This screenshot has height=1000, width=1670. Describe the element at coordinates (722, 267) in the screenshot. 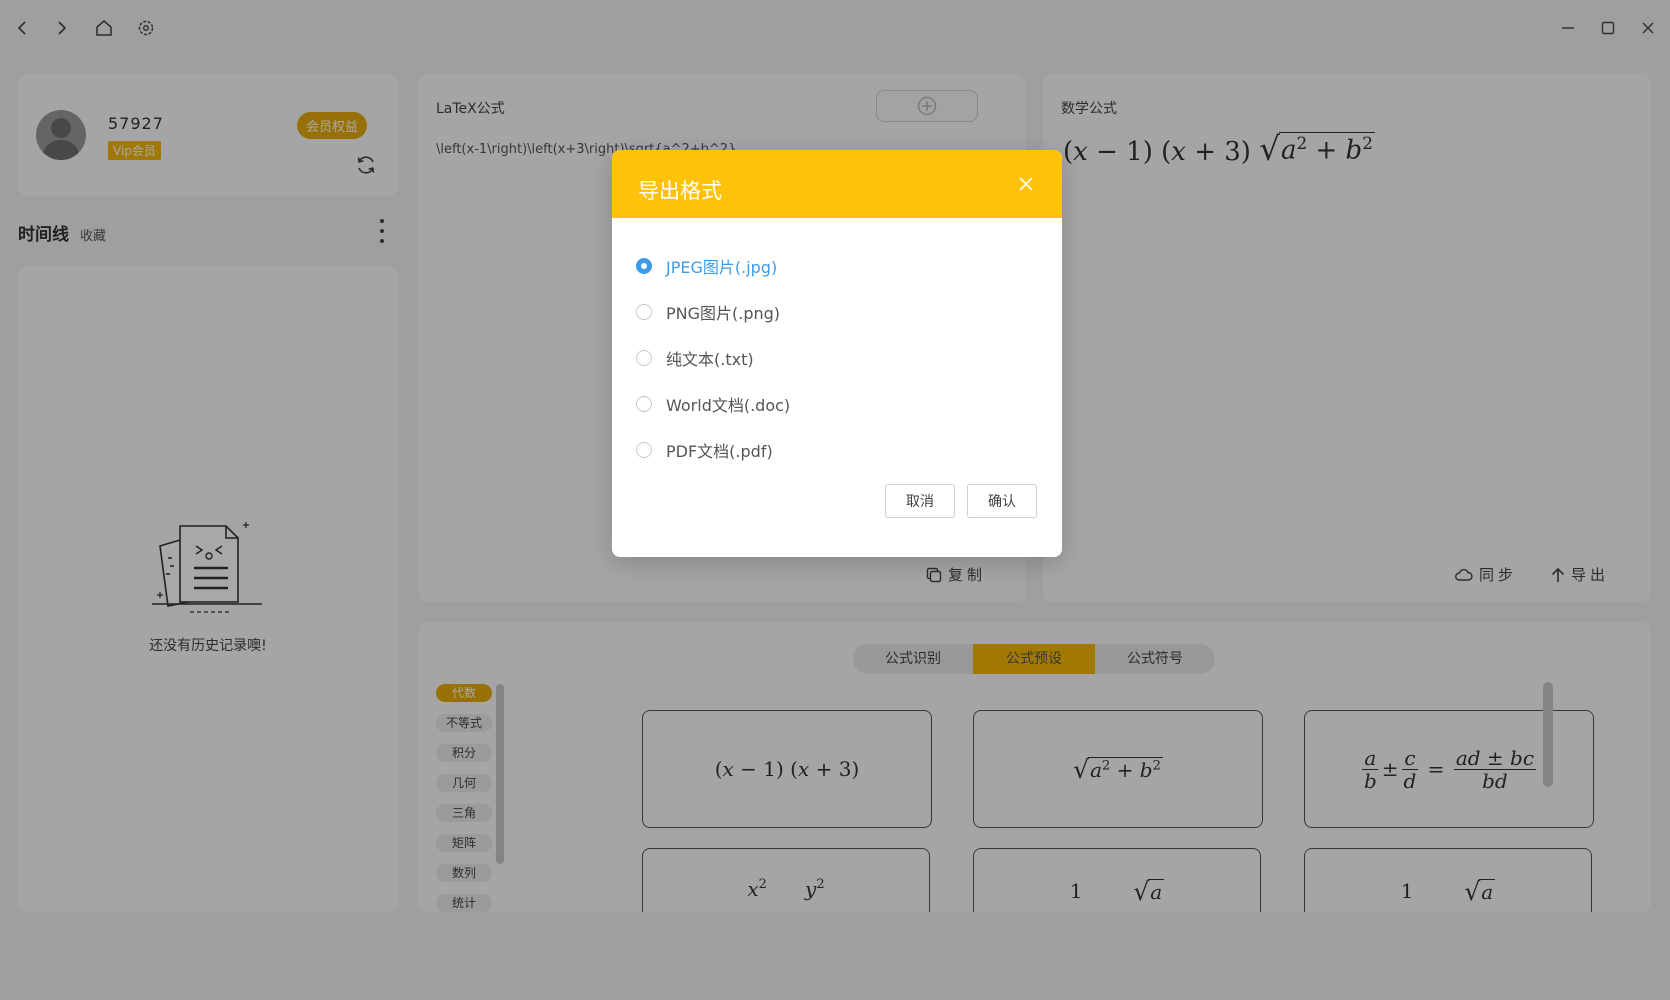

I see `option-label: JPEG图片(.jpg)` at that location.